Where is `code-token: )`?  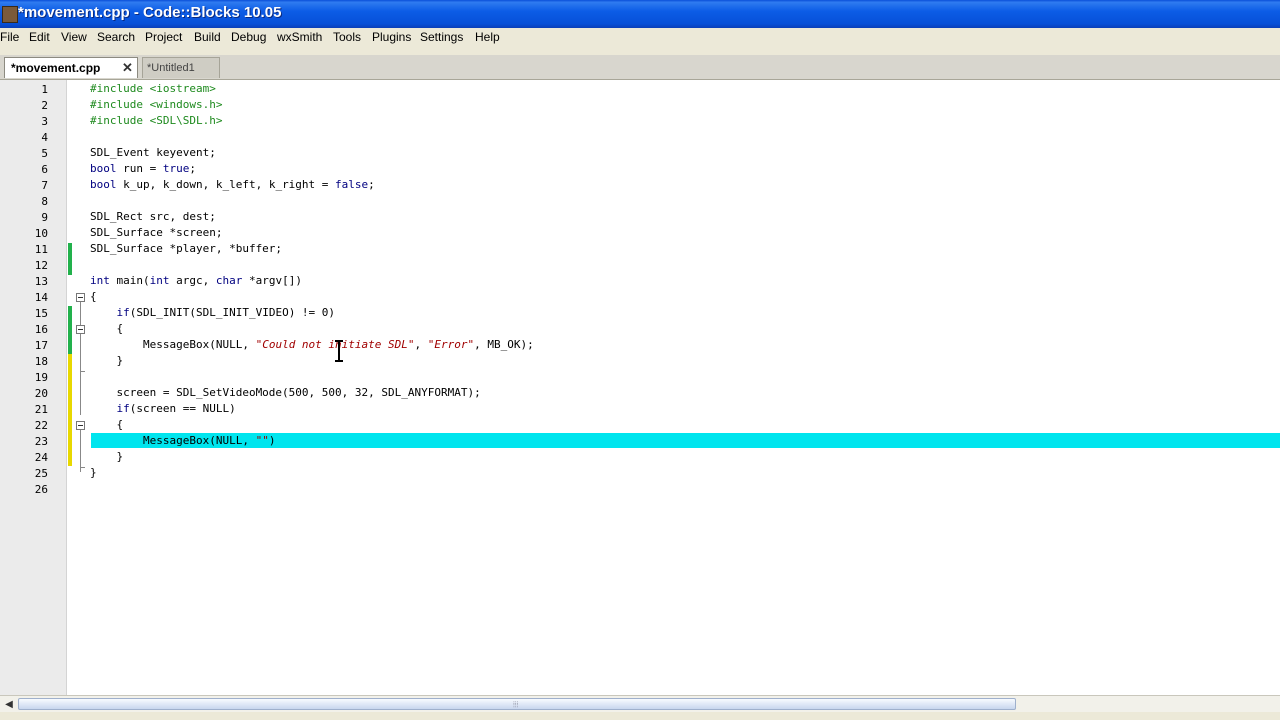
code-token: ) is located at coordinates (272, 440).